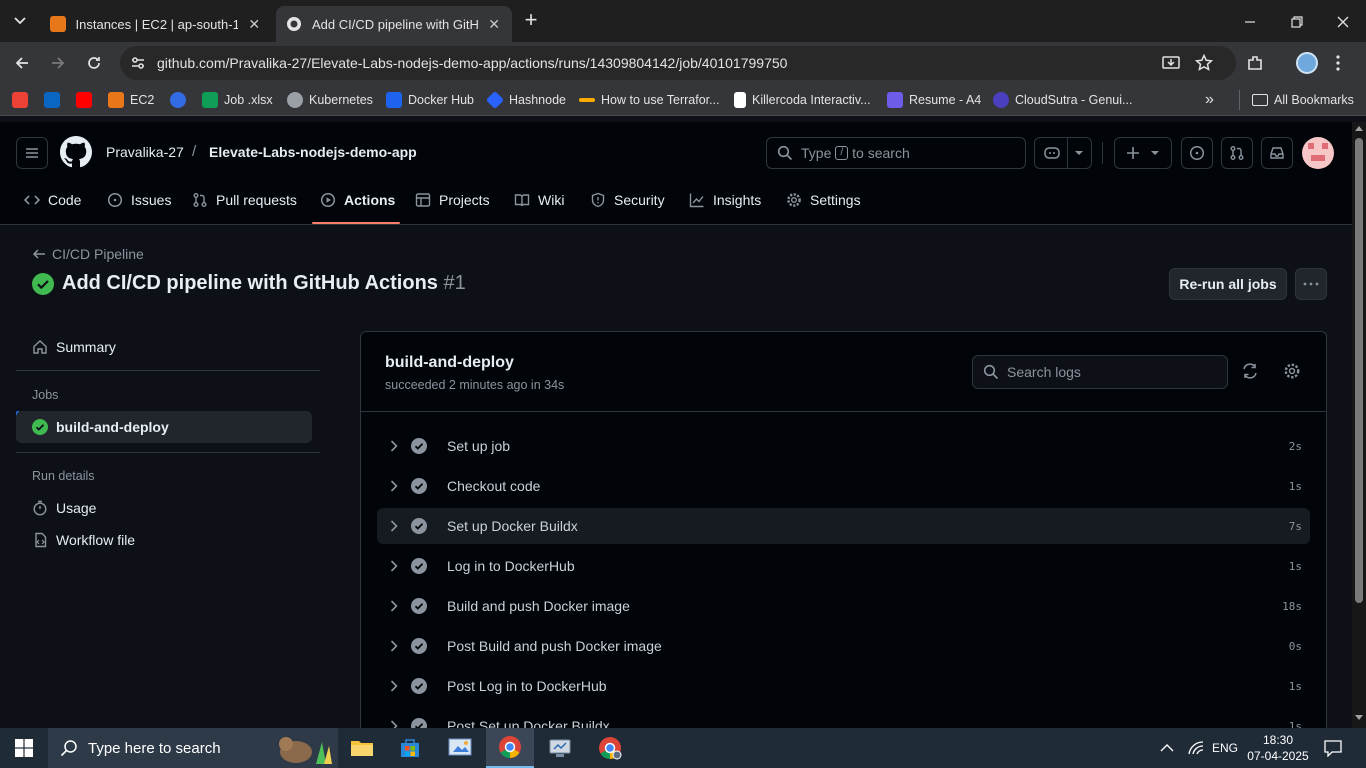 The height and width of the screenshot is (768, 1366). I want to click on search-logs-input: Search logs, so click(1100, 372).